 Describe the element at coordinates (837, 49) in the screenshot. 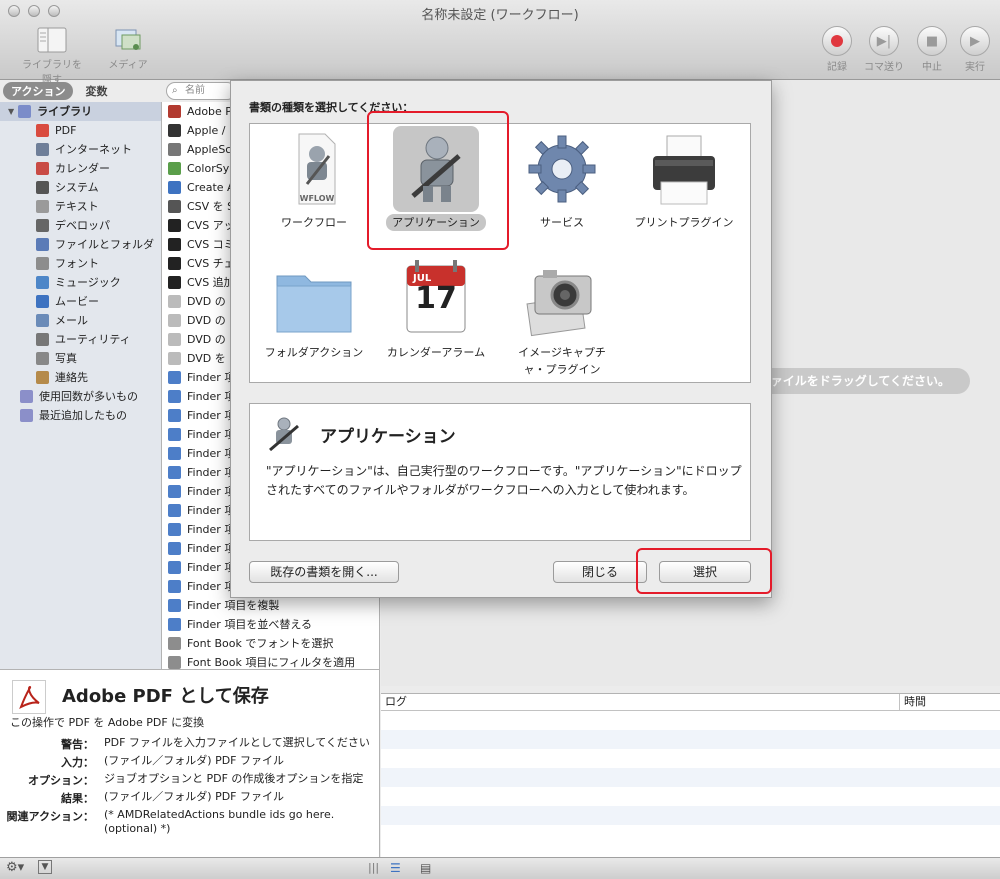

I see `record-button: 記録` at that location.